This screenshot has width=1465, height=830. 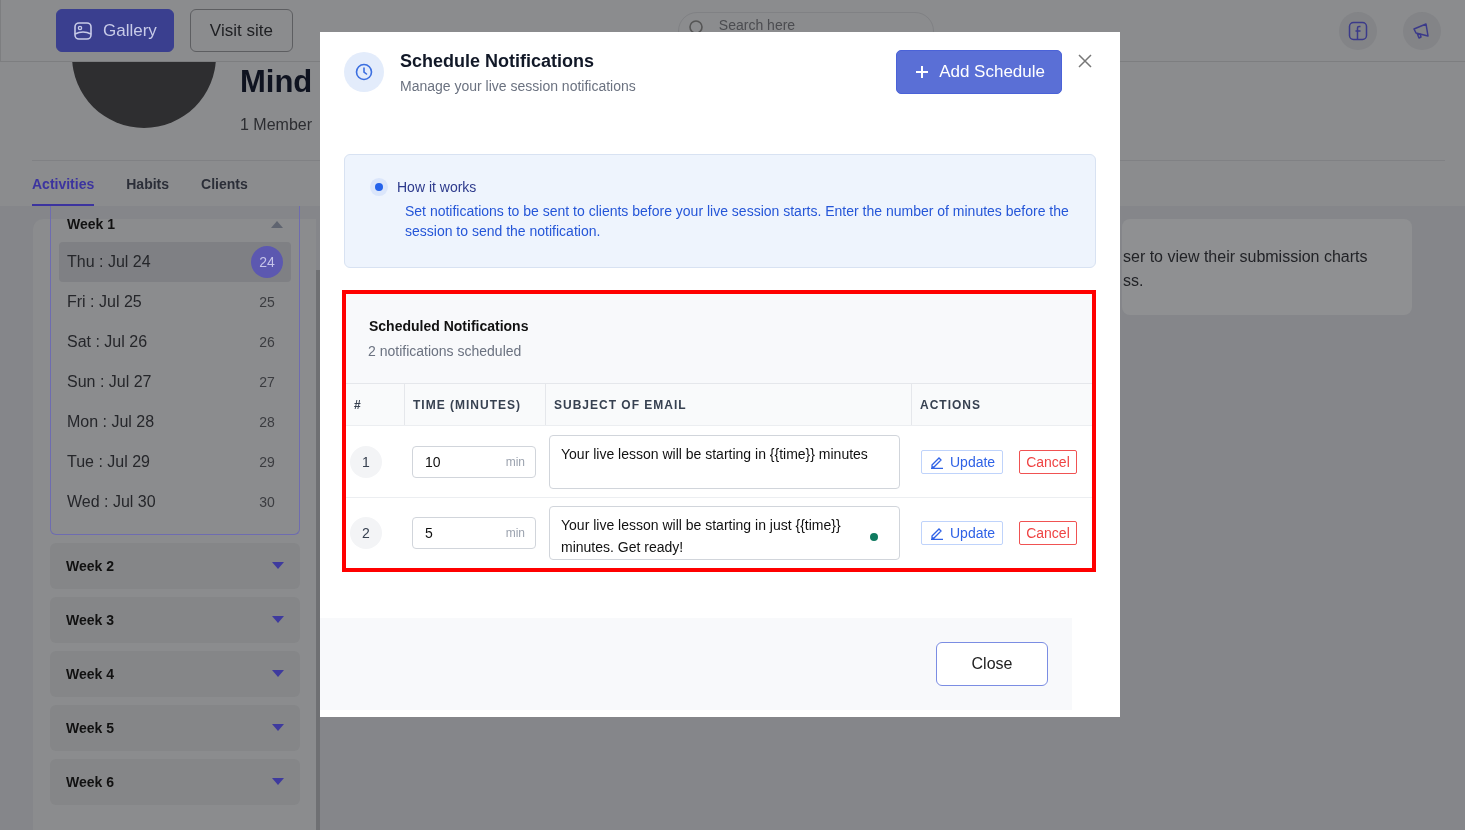 What do you see at coordinates (1085, 61) in the screenshot?
I see `close-x-icon` at bounding box center [1085, 61].